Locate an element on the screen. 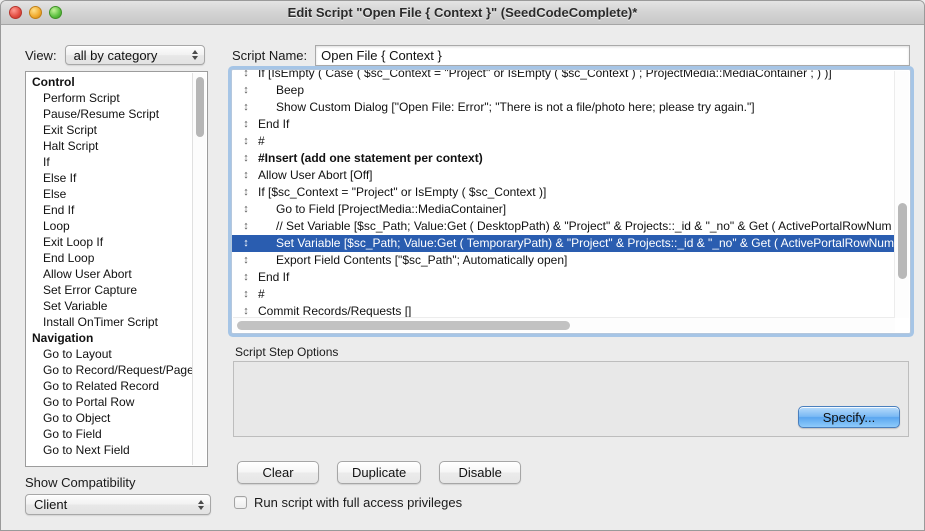 This screenshot has height=531, width=925. view-select-value: all by category is located at coordinates (115, 55).